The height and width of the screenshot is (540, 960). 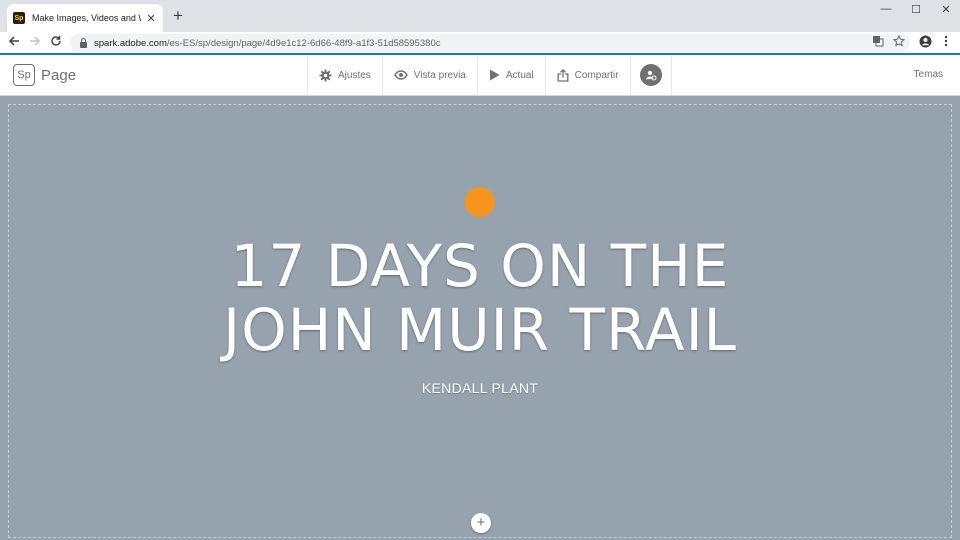 I want to click on page-subtitle: KENDALL PLANT, so click(x=480, y=388).